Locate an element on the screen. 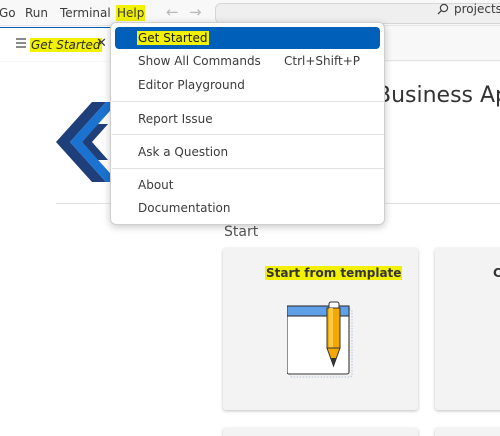 This screenshot has width=500, height=436. tab-get-started: Get Started ✕ is located at coordinates (56, 44).